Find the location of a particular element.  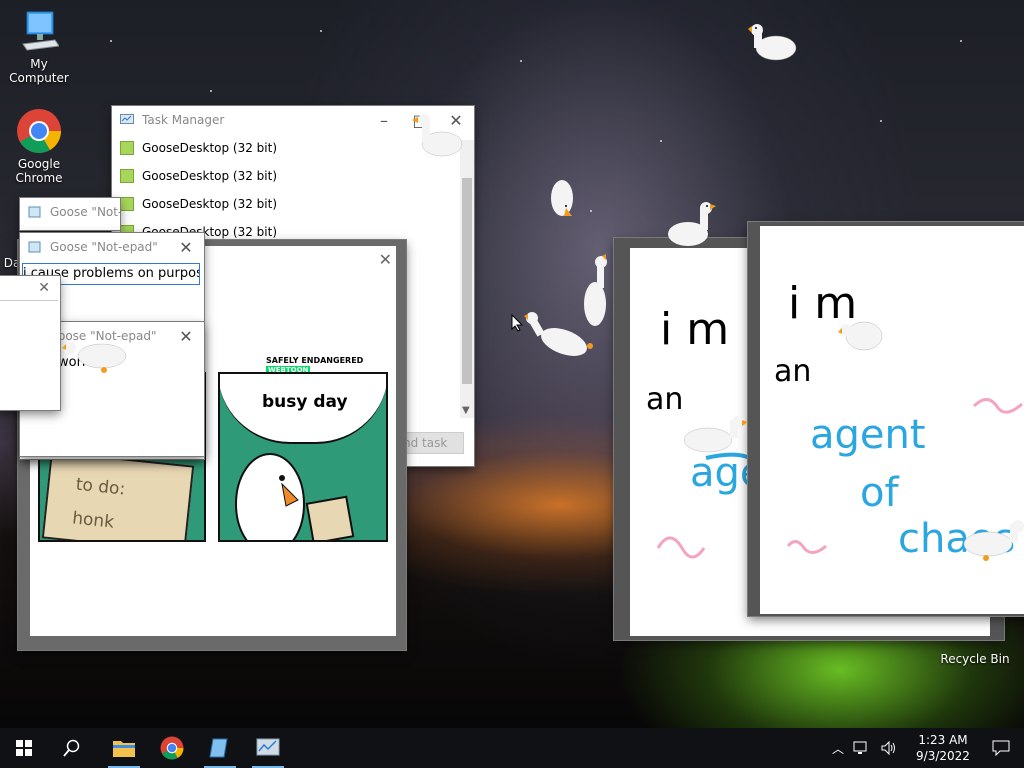

desktop-icon-my-computer: My Computer is located at coordinates (39, 47).